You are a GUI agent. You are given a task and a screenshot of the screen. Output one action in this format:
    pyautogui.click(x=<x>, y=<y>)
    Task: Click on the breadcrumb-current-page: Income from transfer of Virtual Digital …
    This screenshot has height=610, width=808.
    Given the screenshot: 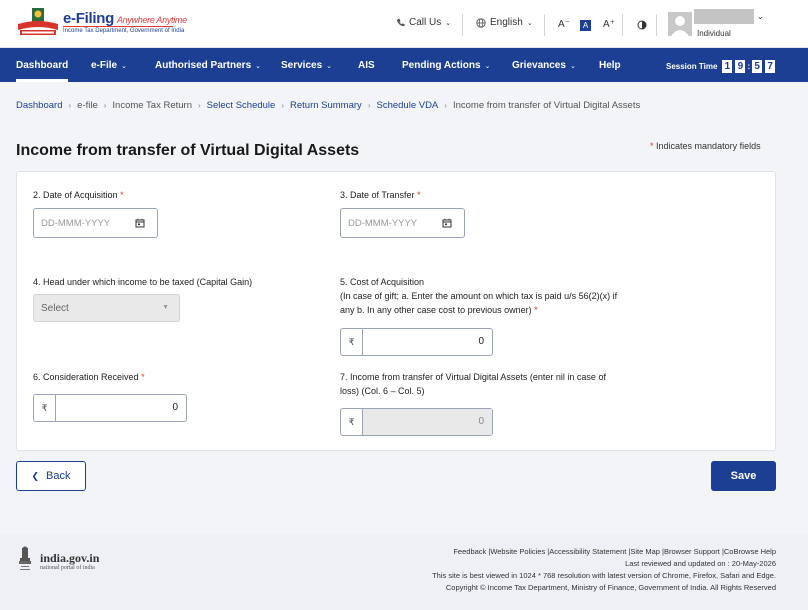 What is the action you would take?
    pyautogui.click(x=546, y=105)
    